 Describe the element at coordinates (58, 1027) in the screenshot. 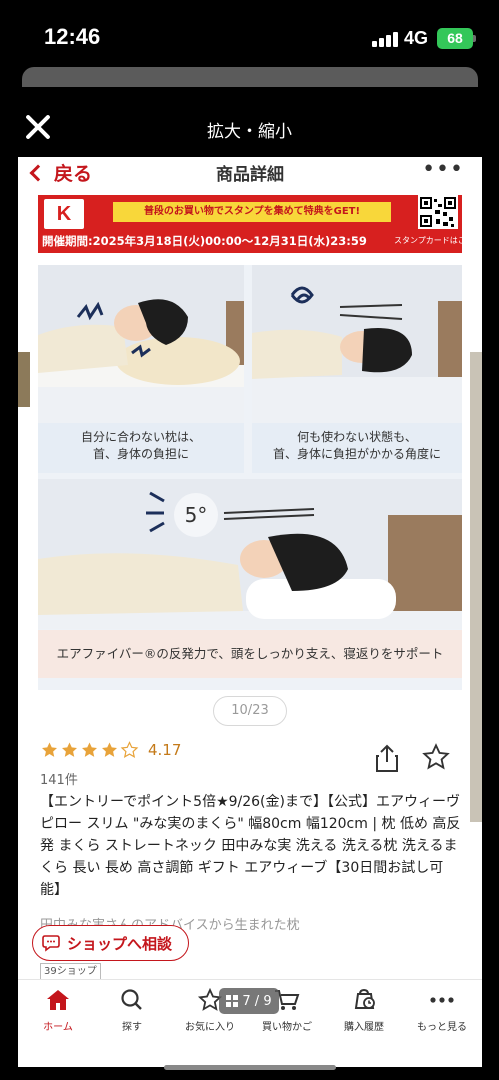

I see `tab-home-label: ホーム` at that location.